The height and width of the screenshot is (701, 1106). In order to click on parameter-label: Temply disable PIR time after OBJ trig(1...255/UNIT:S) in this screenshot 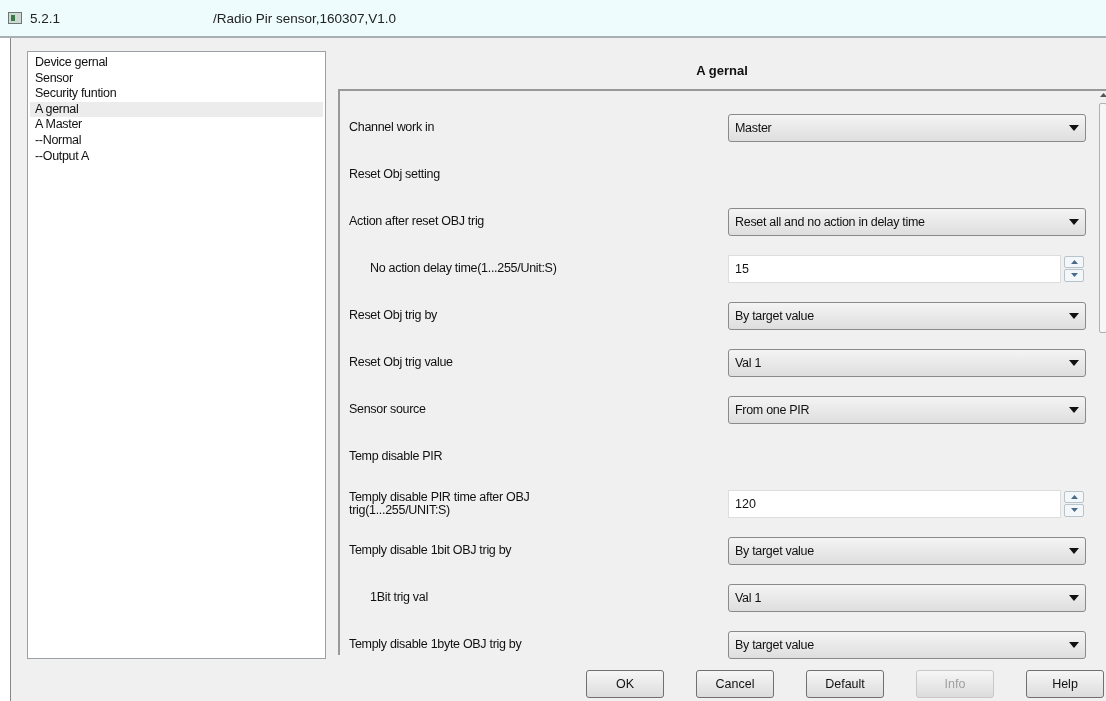, I will do `click(440, 503)`.